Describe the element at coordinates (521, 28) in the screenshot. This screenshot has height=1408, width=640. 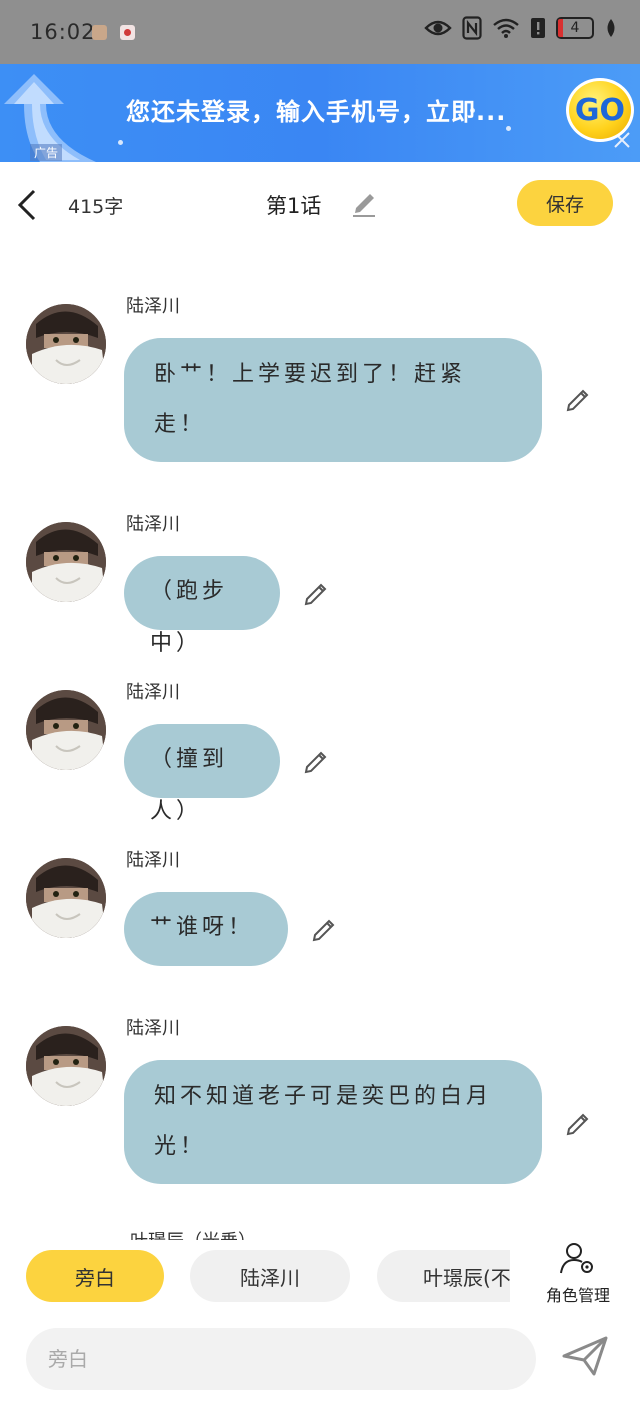
I see `status-indicators: 4` at that location.